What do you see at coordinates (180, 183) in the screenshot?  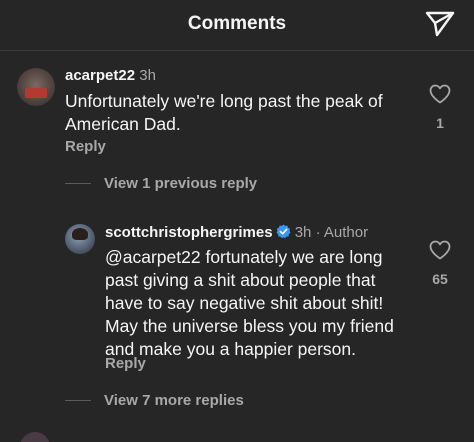 I see `view-previous-replies-button: View 1 previous reply` at bounding box center [180, 183].